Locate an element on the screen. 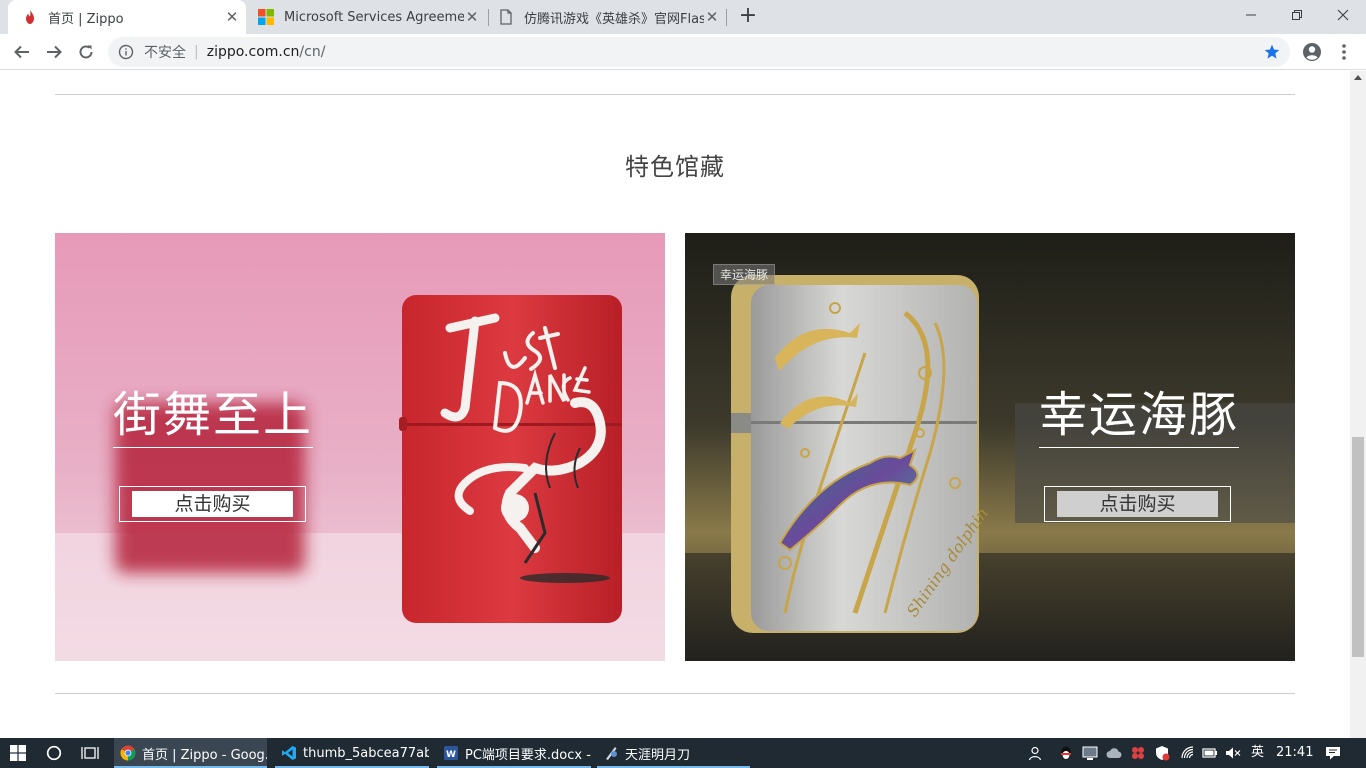 The width and height of the screenshot is (1366, 768). section-divider-bottom is located at coordinates (675, 693).